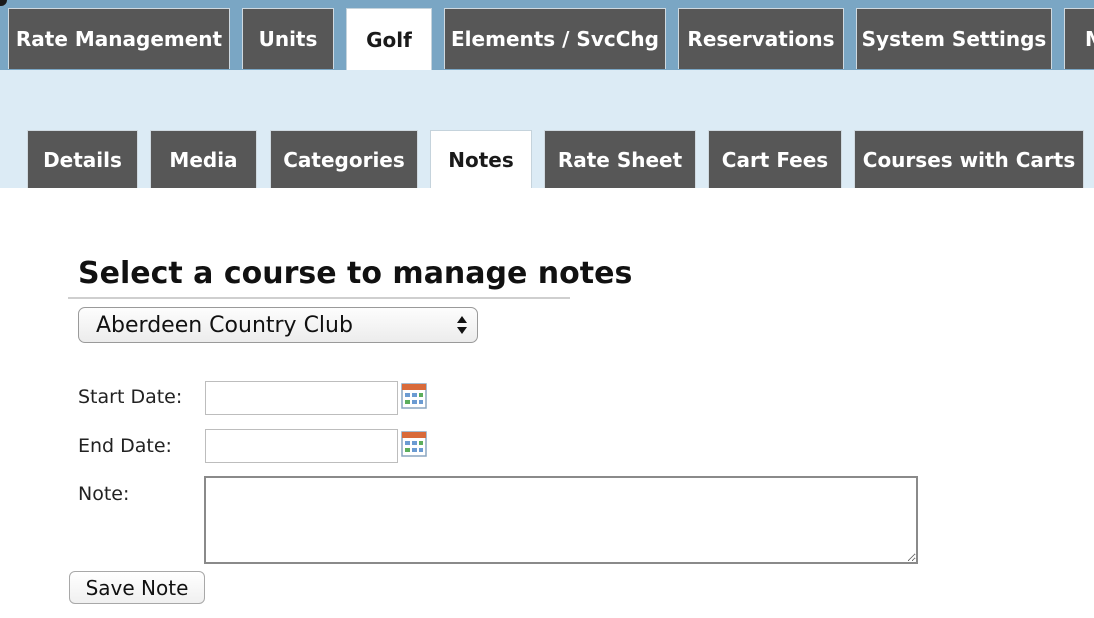 The height and width of the screenshot is (618, 1094). I want to click on tab-elements-svcchg: Elements / SvcChg, so click(555, 38).